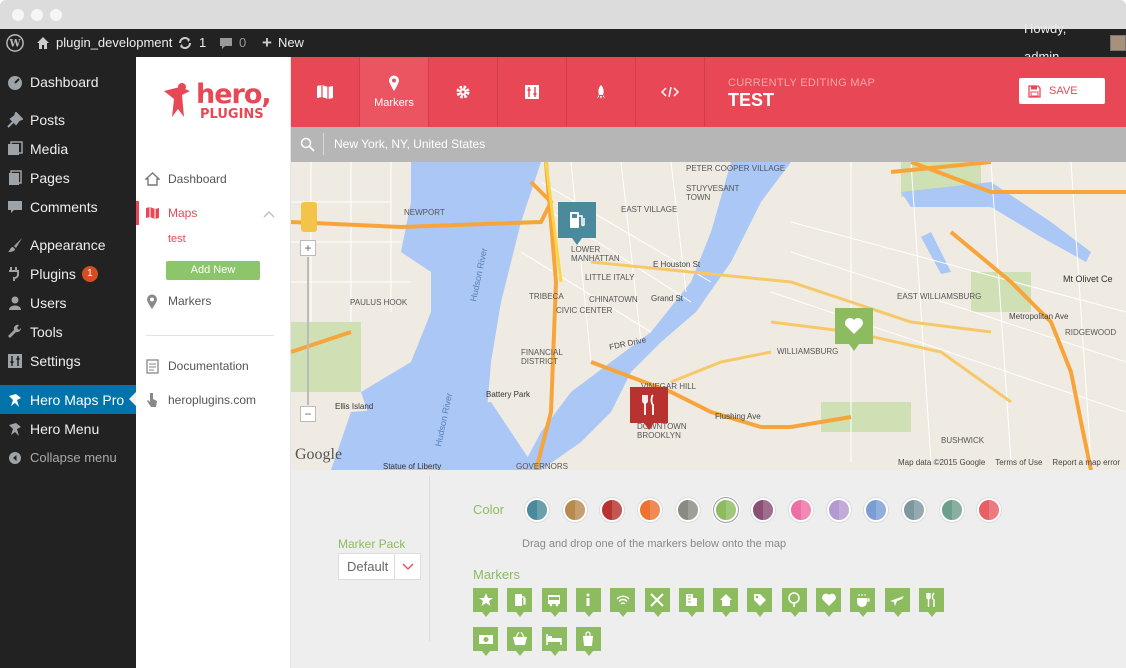 The image size is (1126, 668). I want to click on money-icon, so click(485, 639).